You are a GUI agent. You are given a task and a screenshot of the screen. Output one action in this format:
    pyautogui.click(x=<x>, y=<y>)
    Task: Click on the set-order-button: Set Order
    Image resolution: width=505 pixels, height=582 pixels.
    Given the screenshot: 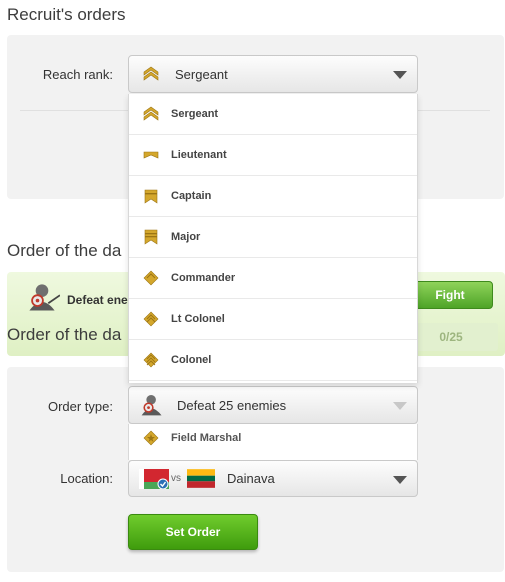 What is the action you would take?
    pyautogui.click(x=193, y=532)
    